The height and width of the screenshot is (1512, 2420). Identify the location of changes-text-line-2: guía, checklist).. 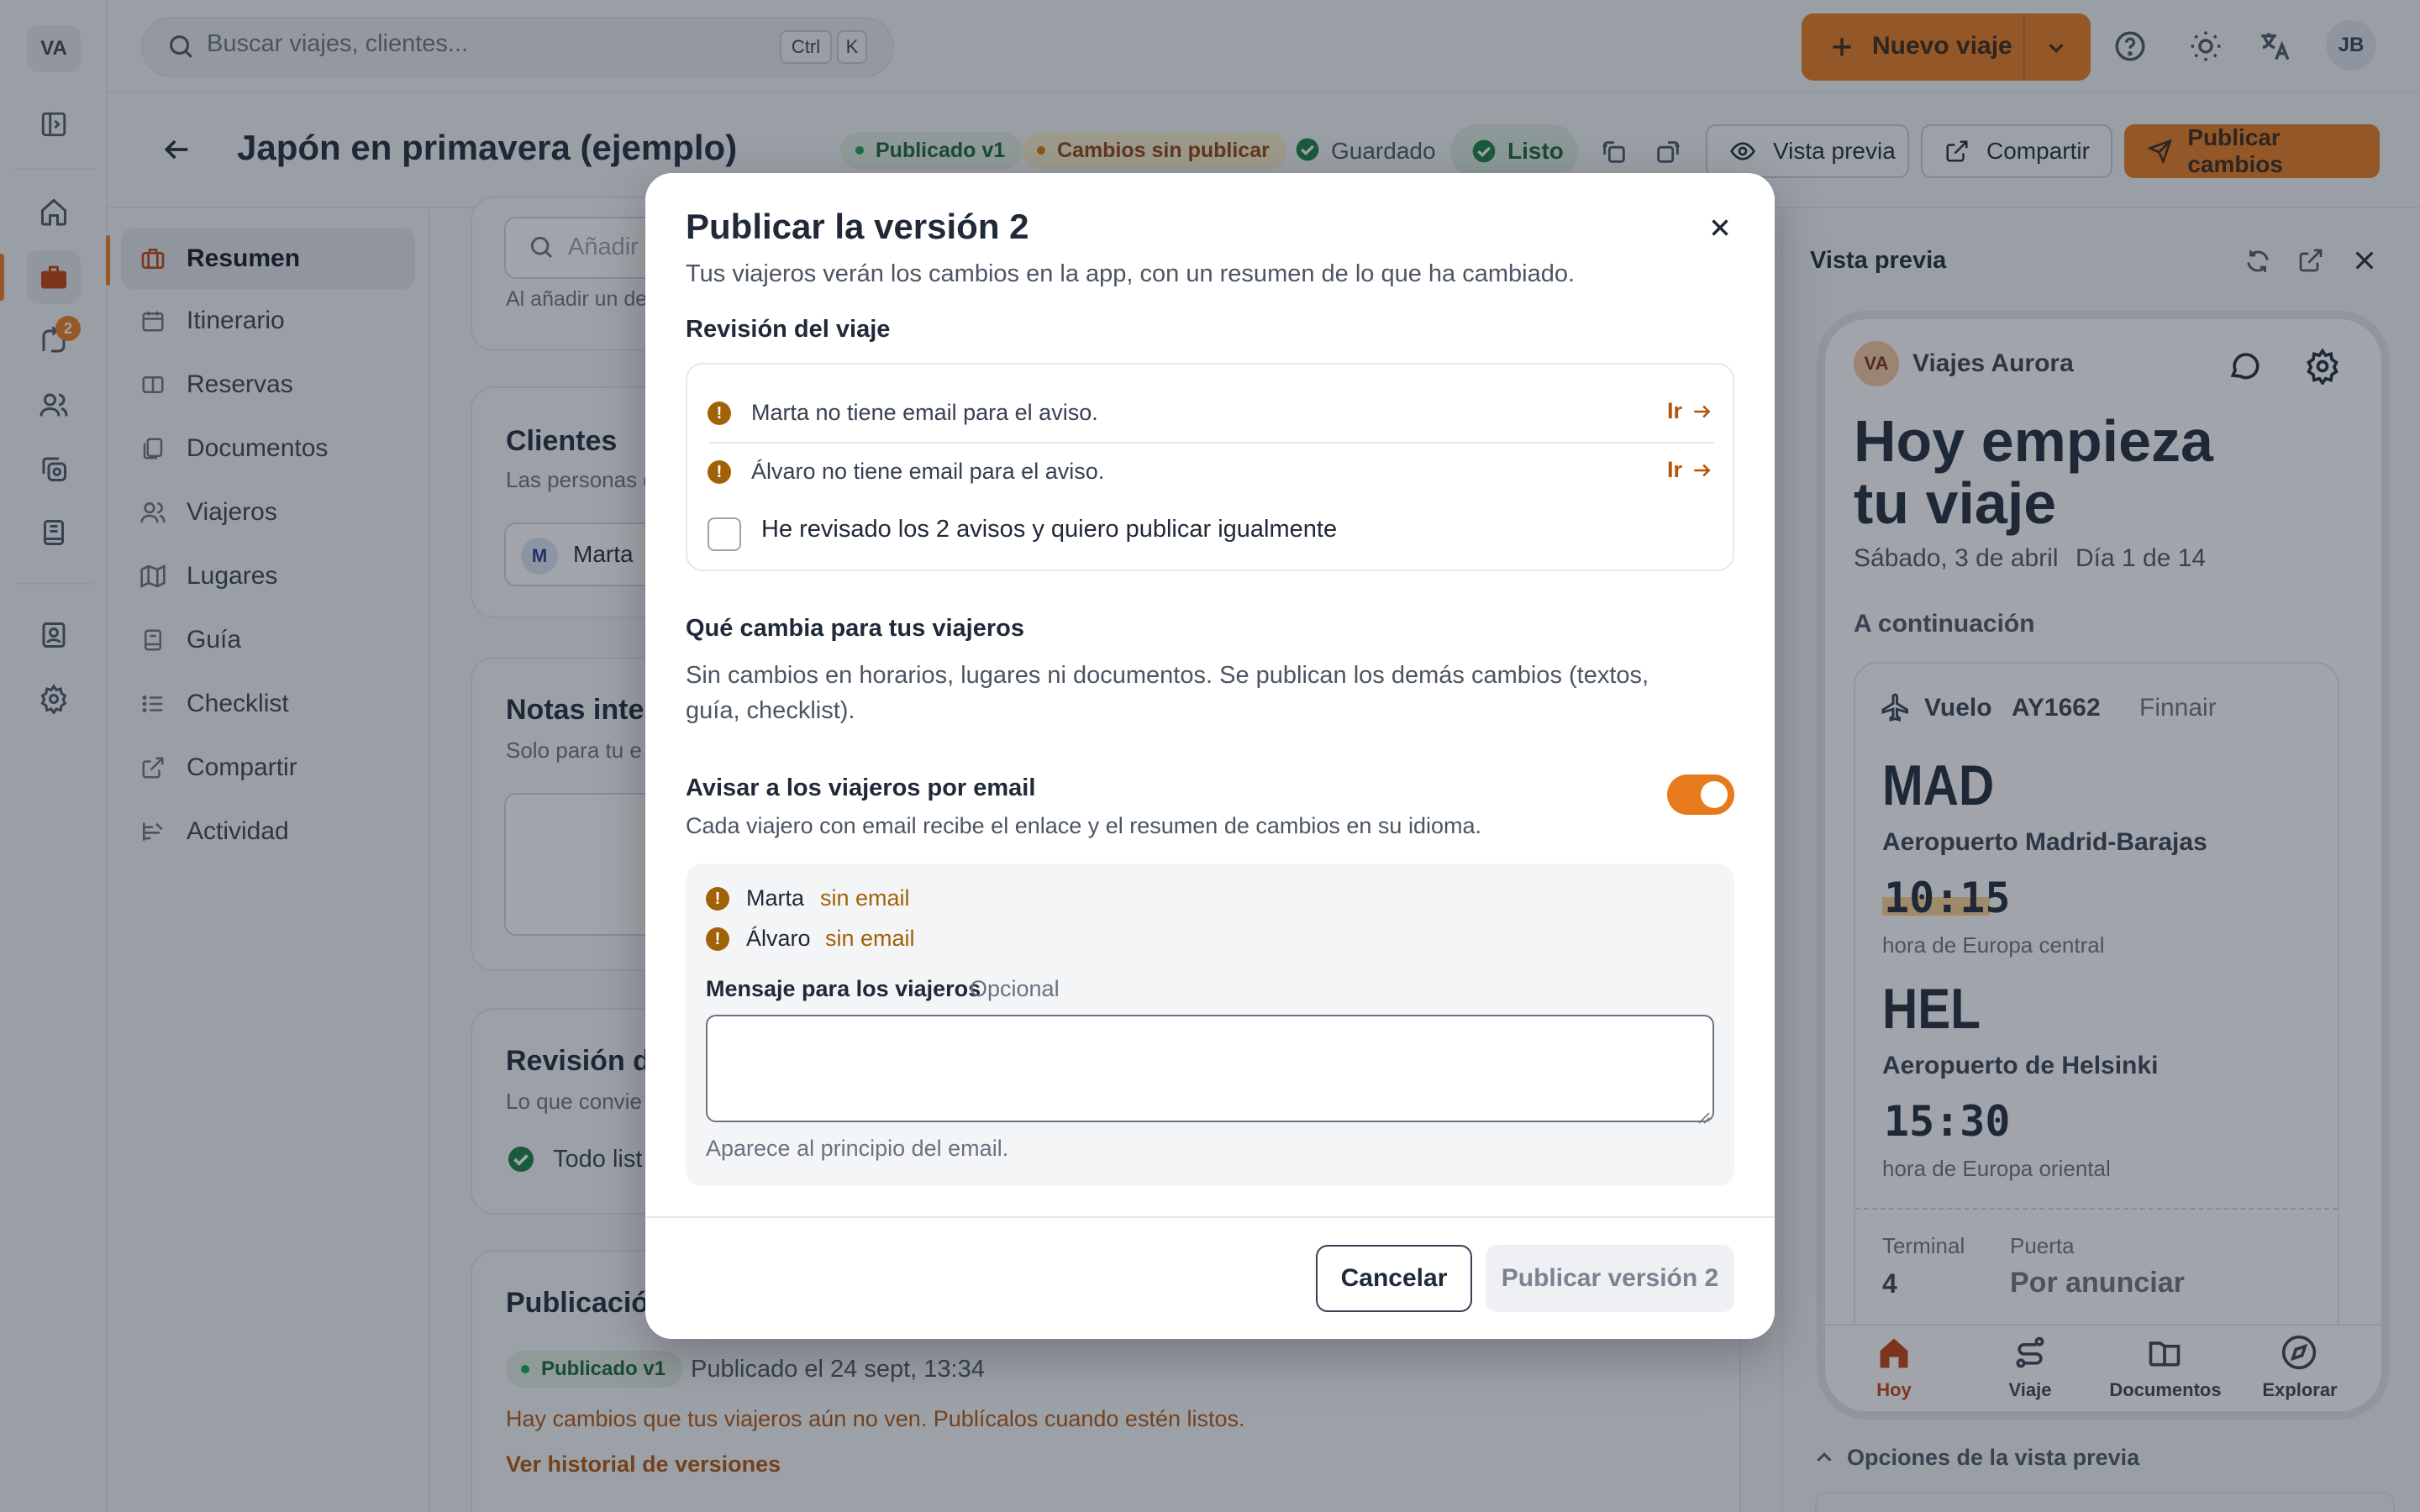
(770, 710).